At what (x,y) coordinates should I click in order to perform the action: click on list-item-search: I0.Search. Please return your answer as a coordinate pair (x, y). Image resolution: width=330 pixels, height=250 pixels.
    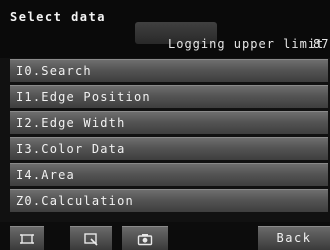
    Looking at the image, I should click on (169, 70).